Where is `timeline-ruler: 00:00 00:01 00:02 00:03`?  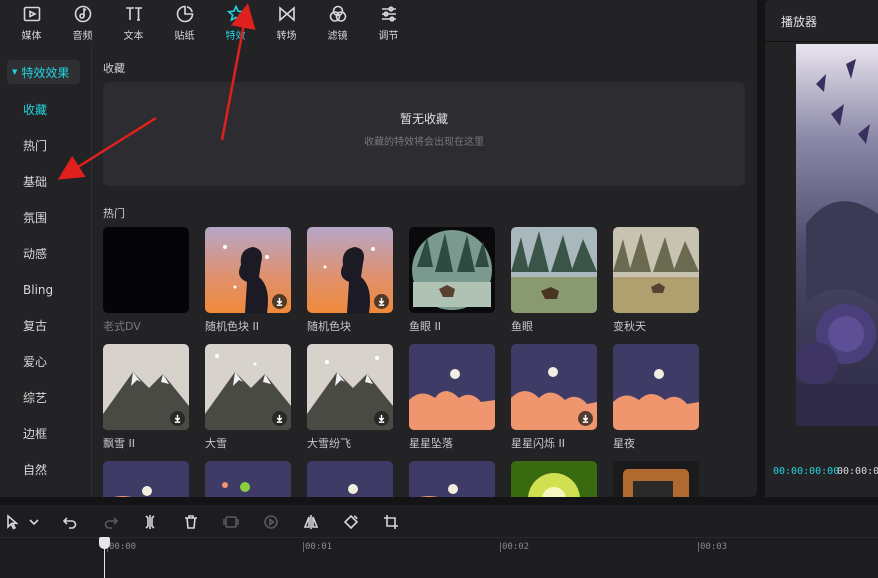 timeline-ruler: 00:00 00:01 00:02 00:03 is located at coordinates (439, 557).